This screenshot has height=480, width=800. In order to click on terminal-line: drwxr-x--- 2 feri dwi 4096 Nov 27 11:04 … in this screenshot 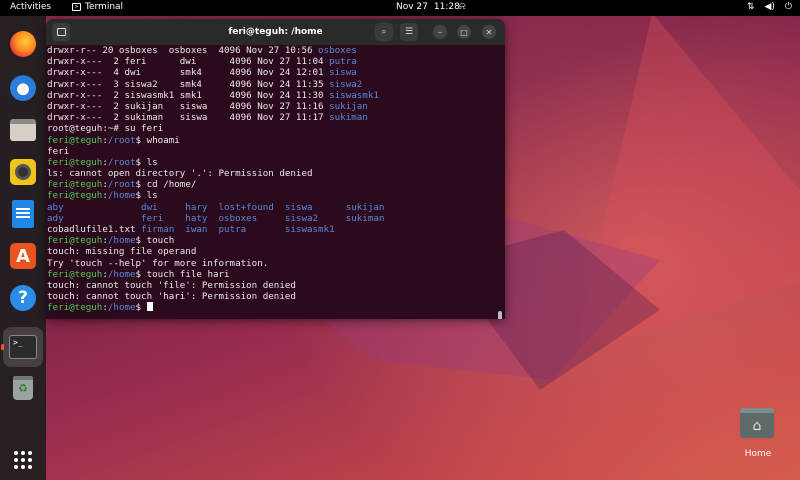, I will do `click(276, 61)`.